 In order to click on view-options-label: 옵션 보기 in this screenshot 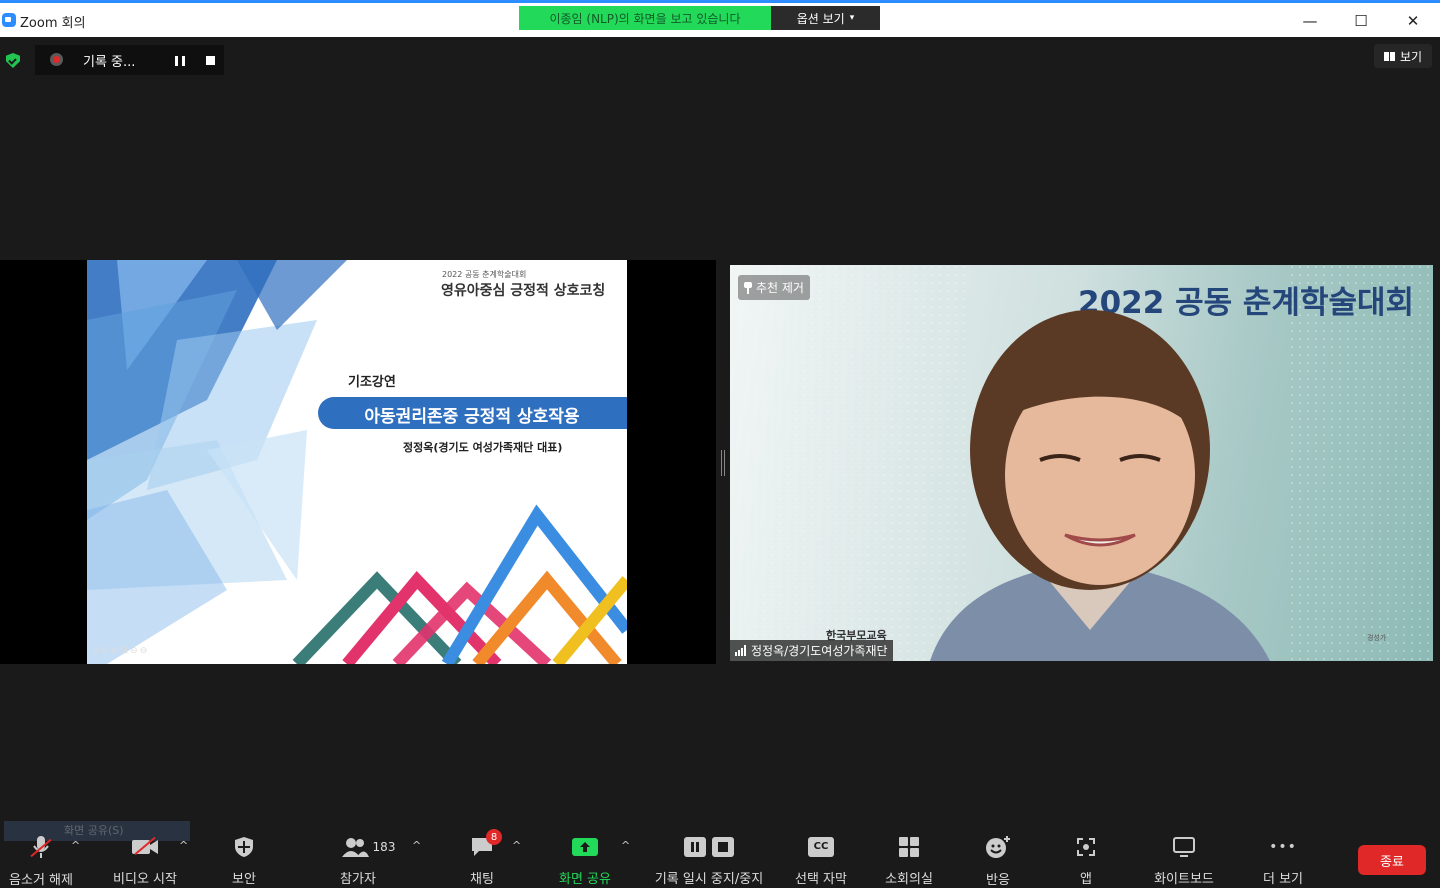, I will do `click(820, 18)`.